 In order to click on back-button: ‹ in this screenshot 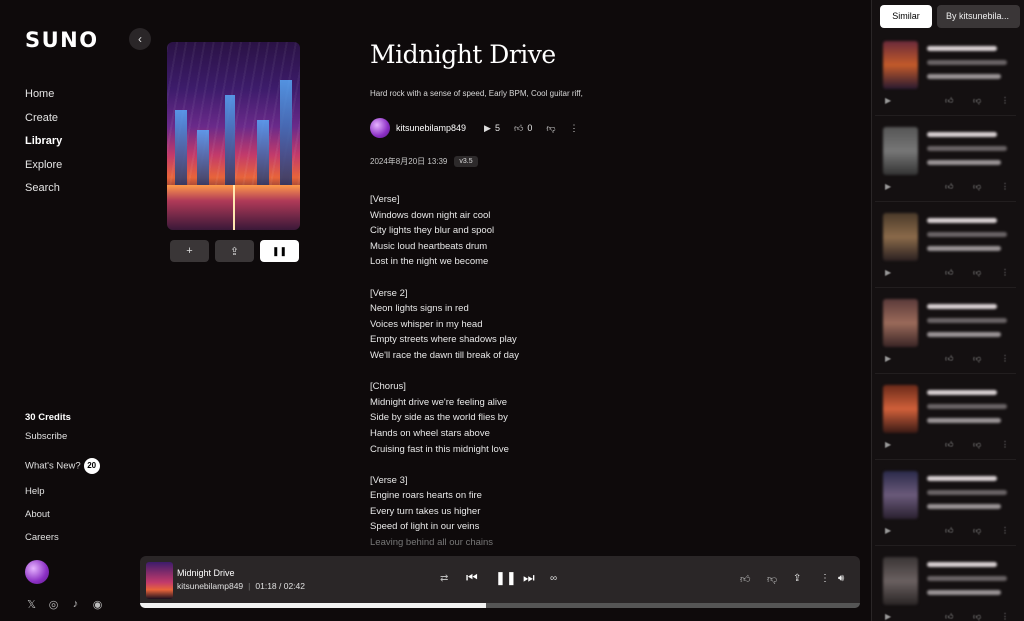, I will do `click(140, 39)`.